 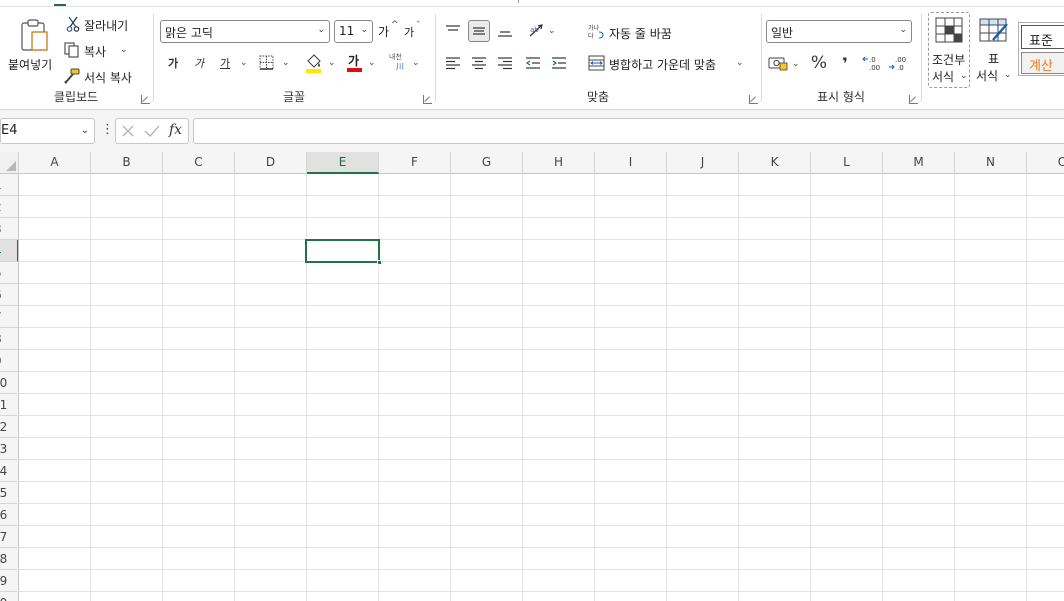 What do you see at coordinates (9, 229) in the screenshot?
I see `row-header-3: 3` at bounding box center [9, 229].